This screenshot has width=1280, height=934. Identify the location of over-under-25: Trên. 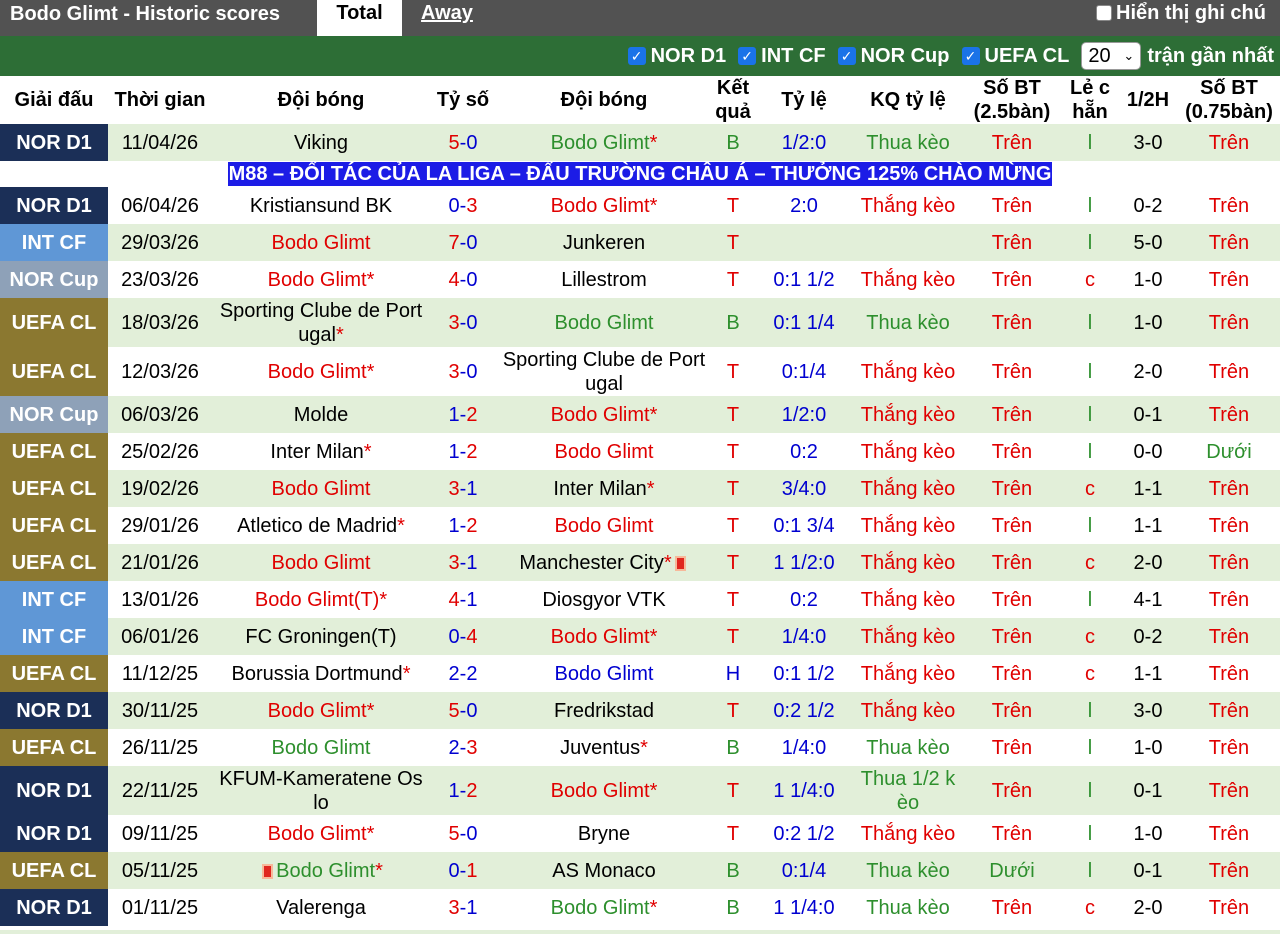
(1012, 673).